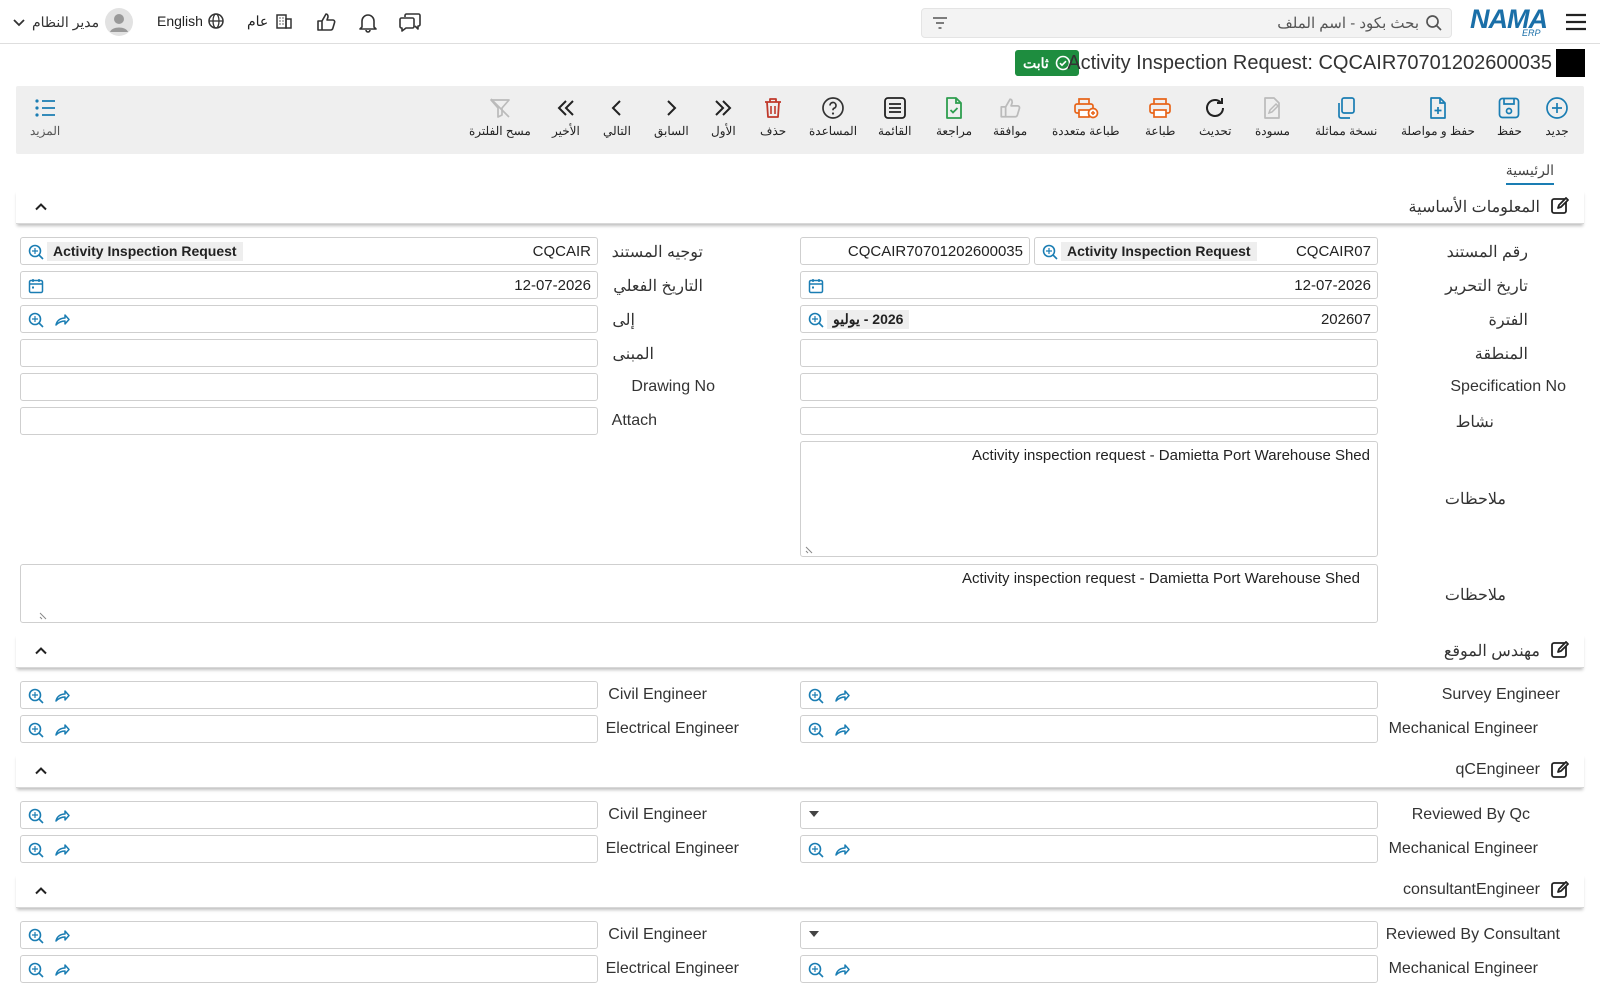 The width and height of the screenshot is (1600, 1000). I want to click on electrical-engineer-field, so click(309, 729).